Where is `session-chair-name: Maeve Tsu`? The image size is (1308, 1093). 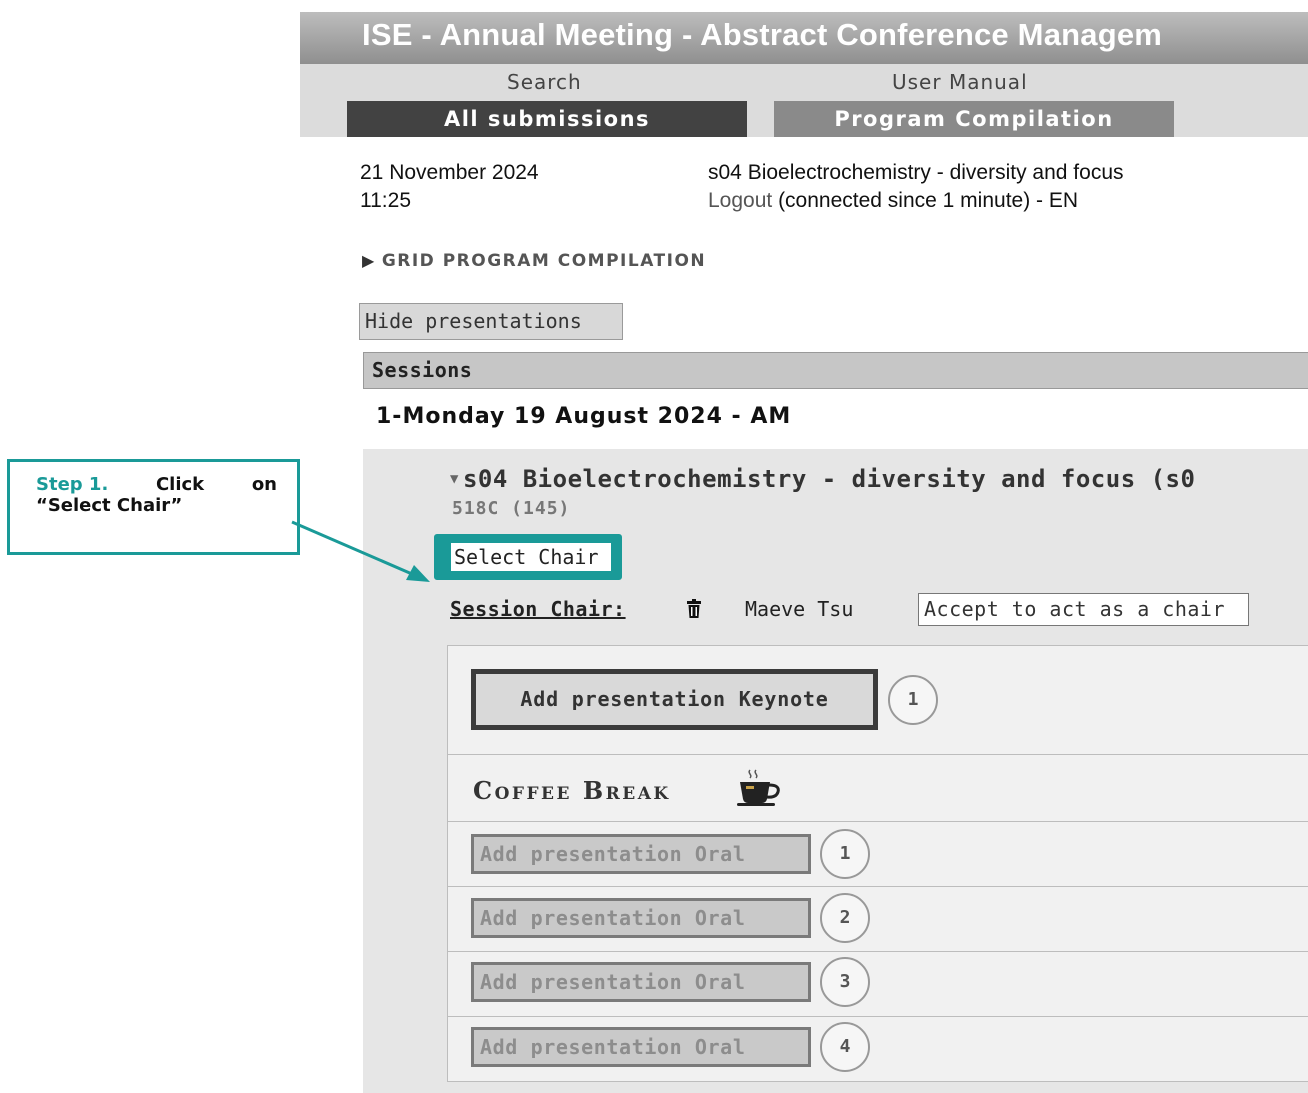 session-chair-name: Maeve Tsu is located at coordinates (799, 609).